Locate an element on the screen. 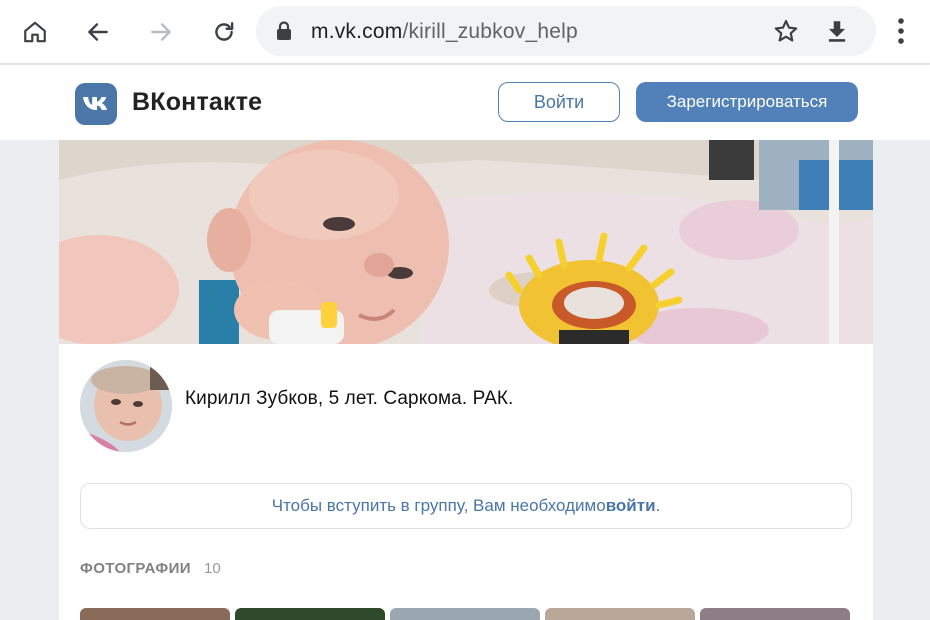 The image size is (930, 620). vk-header: ВКонтакте Войти Зарегистрироваться is located at coordinates (465, 102).